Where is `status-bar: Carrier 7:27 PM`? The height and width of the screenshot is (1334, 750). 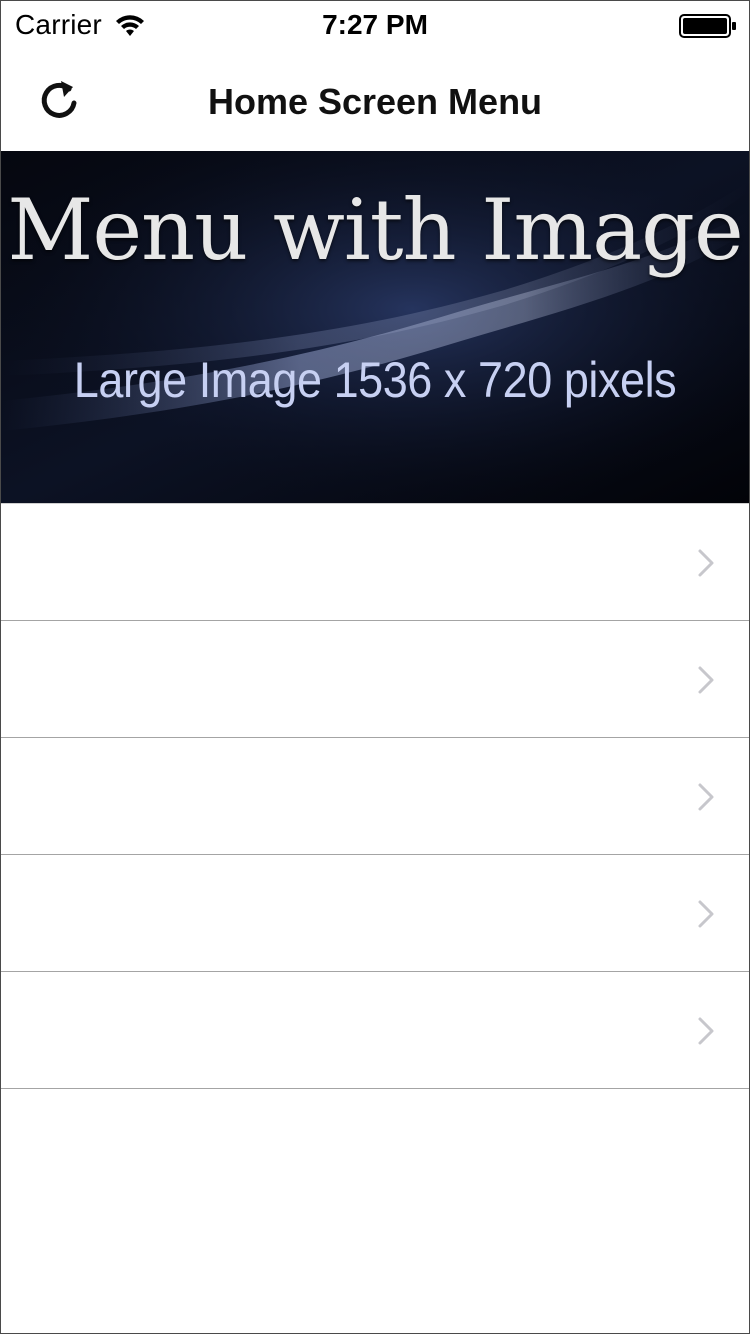 status-bar: Carrier 7:27 PM is located at coordinates (375, 26).